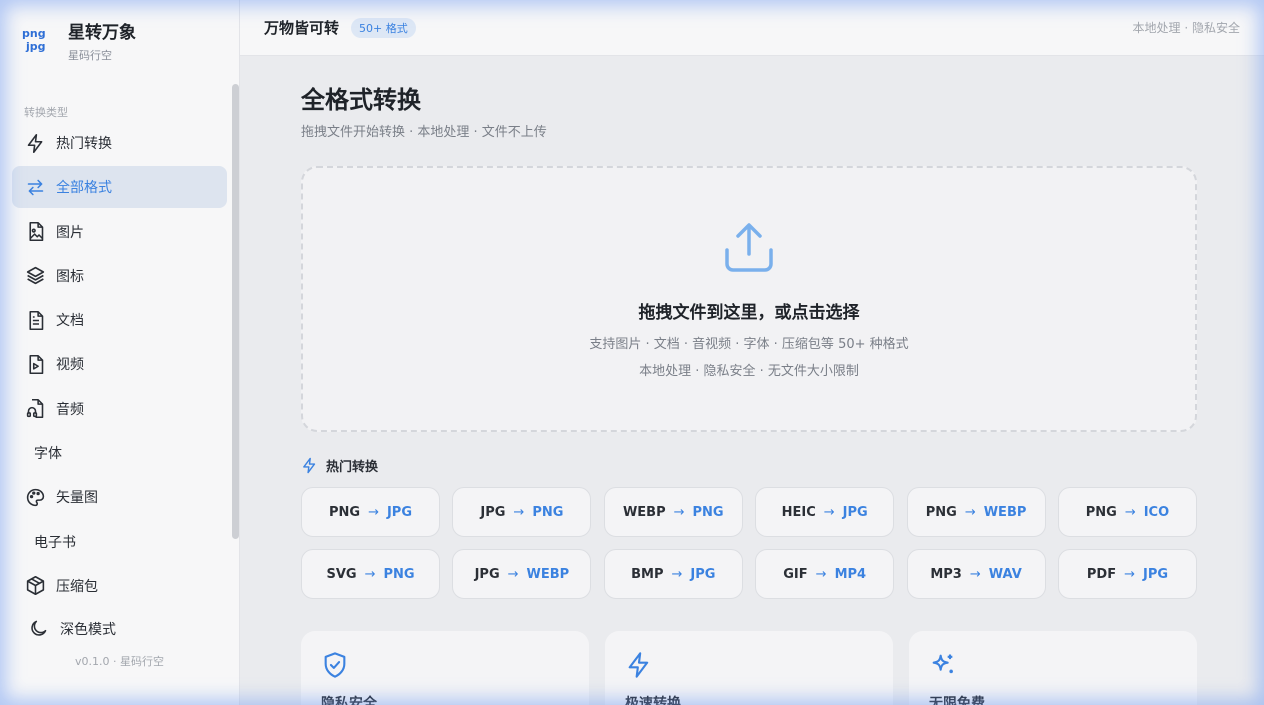 The width and height of the screenshot is (1264, 705). What do you see at coordinates (1101, 574) in the screenshot?
I see `from-format: PDF` at bounding box center [1101, 574].